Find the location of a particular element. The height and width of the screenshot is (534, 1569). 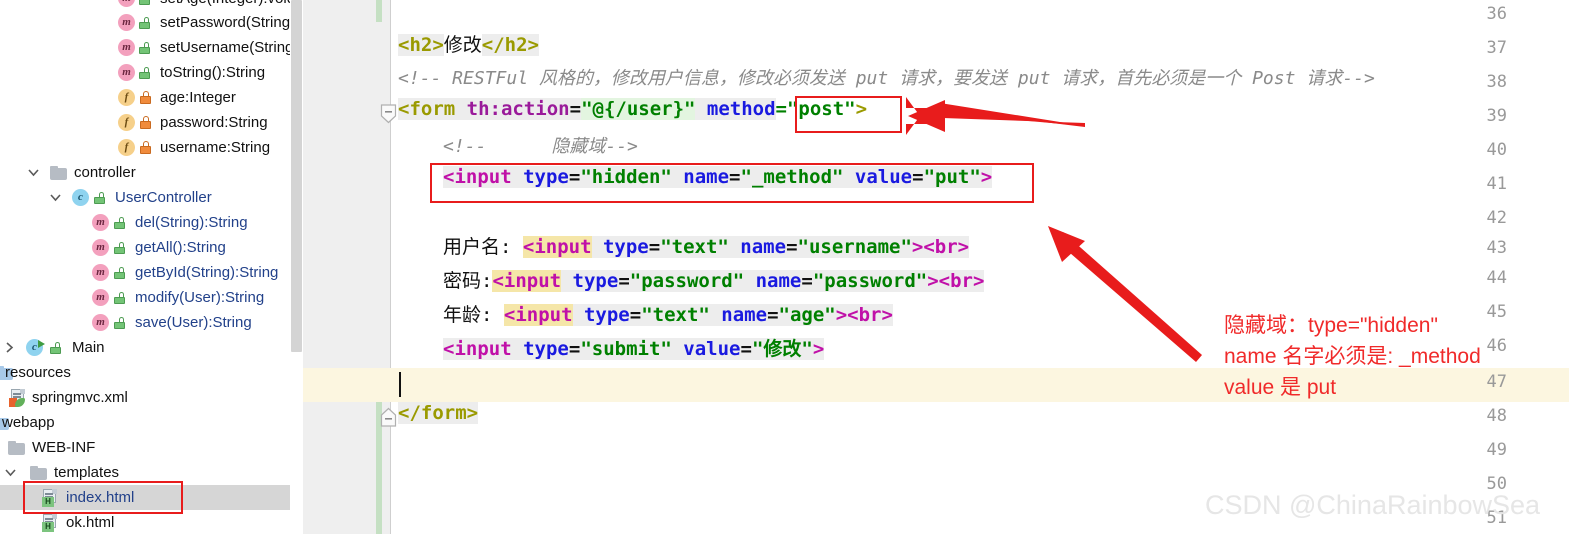

name-username-value: "username" is located at coordinates (854, 247).